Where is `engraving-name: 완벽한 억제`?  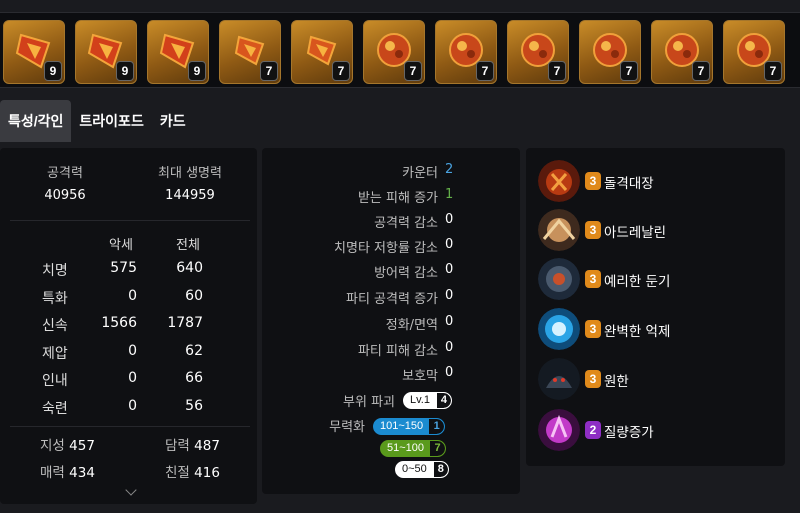
engraving-name: 완벽한 억제 is located at coordinates (637, 332).